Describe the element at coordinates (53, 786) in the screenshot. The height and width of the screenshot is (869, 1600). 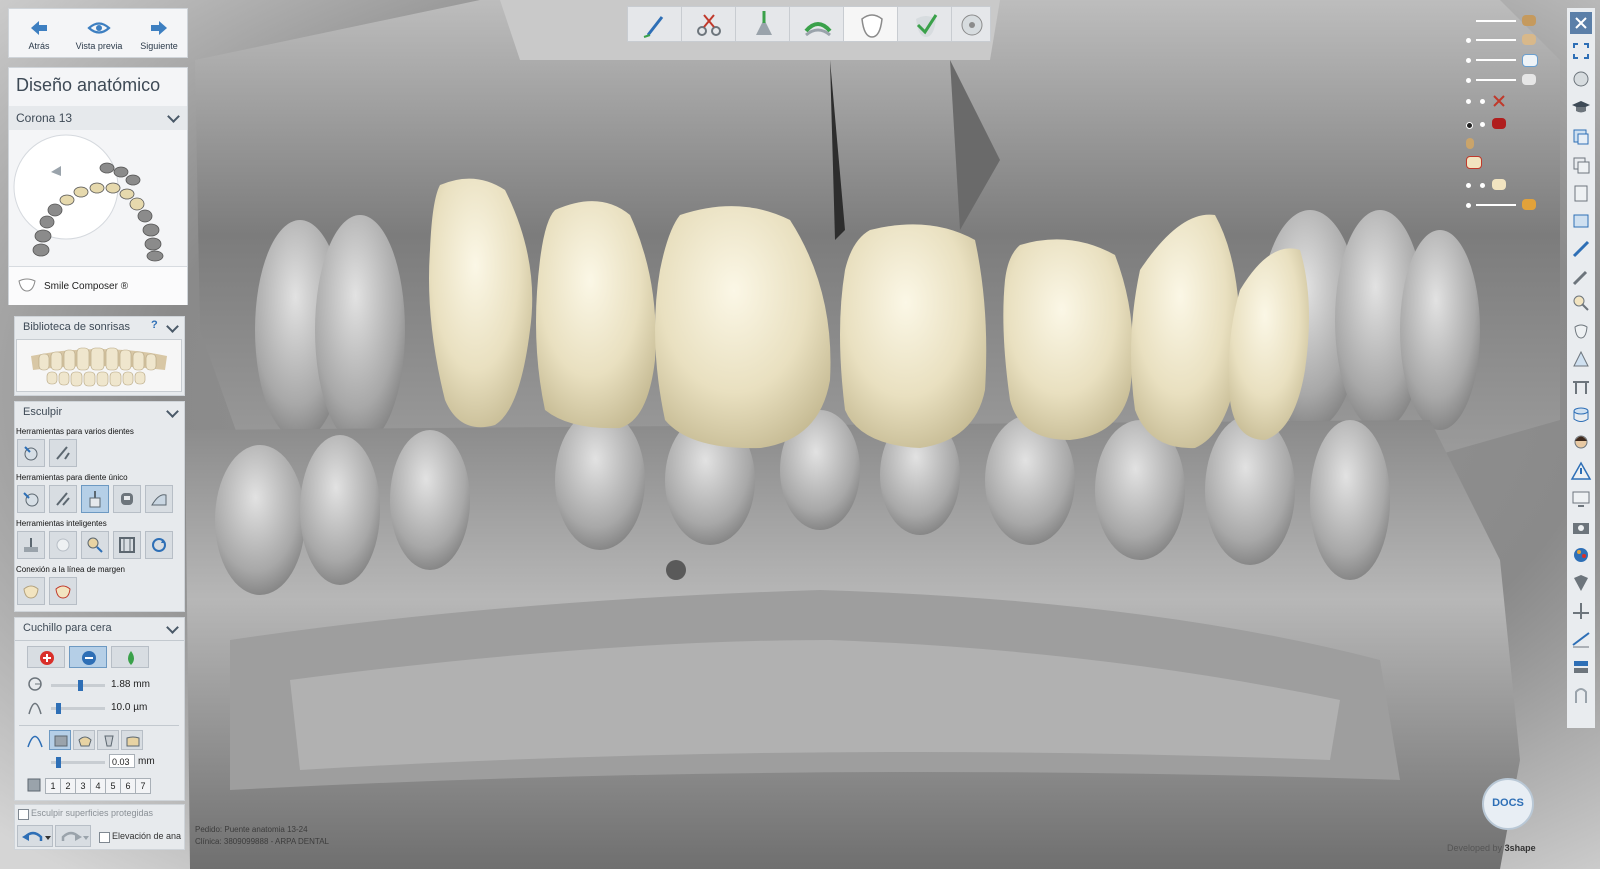
I see `level-button: 1` at that location.